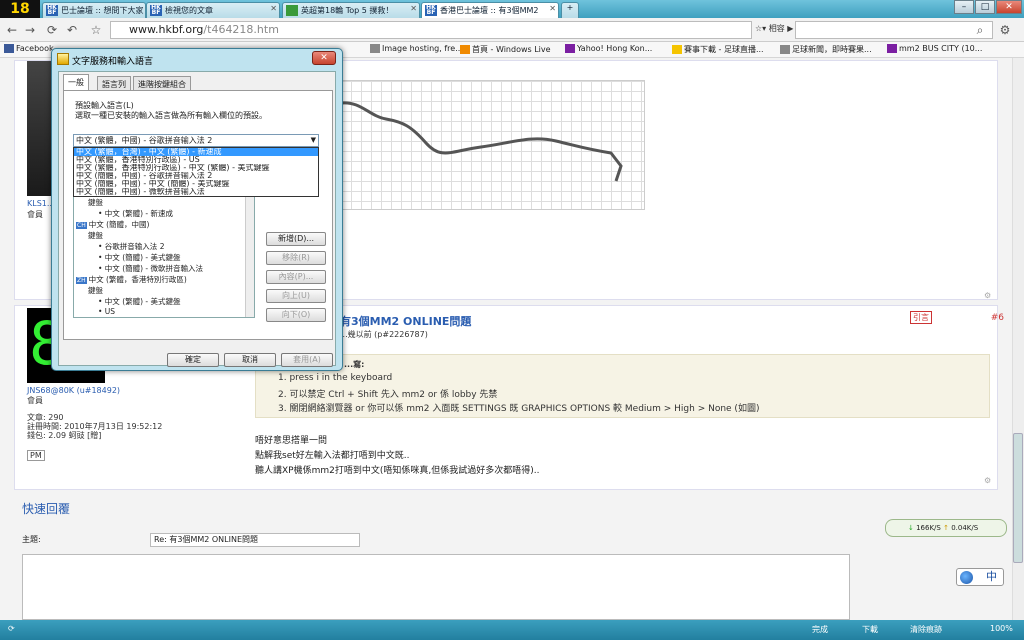 This screenshot has height=640, width=1024. What do you see at coordinates (1018, 498) in the screenshot?
I see `scrollbar-thumb` at bounding box center [1018, 498].